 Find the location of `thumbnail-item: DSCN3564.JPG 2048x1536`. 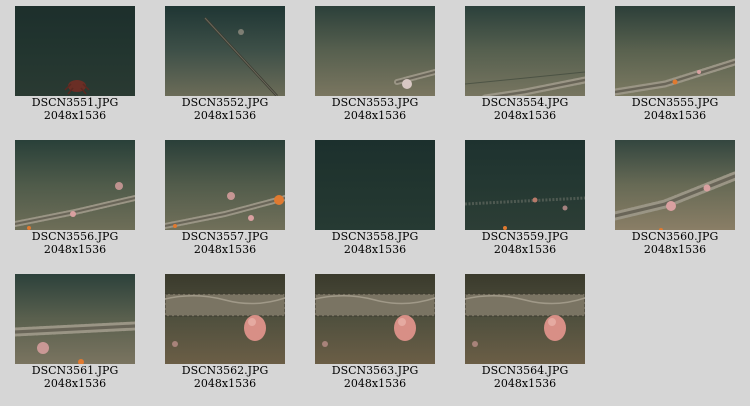

thumbnail-item: DSCN3564.JPG 2048x1536 is located at coordinates (525, 335).